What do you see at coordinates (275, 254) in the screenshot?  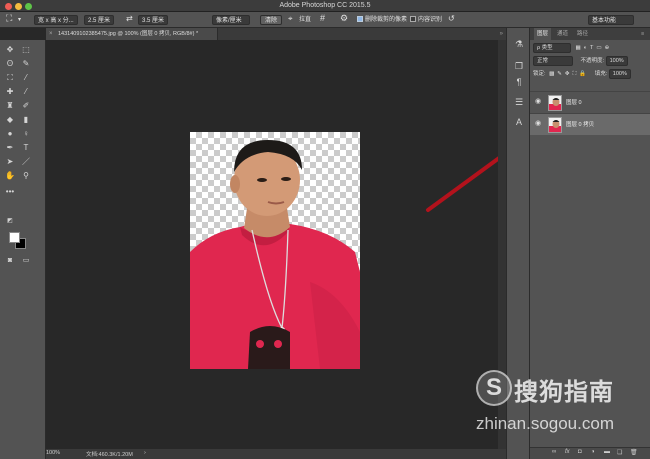 I see `portrait-image` at bounding box center [275, 254].